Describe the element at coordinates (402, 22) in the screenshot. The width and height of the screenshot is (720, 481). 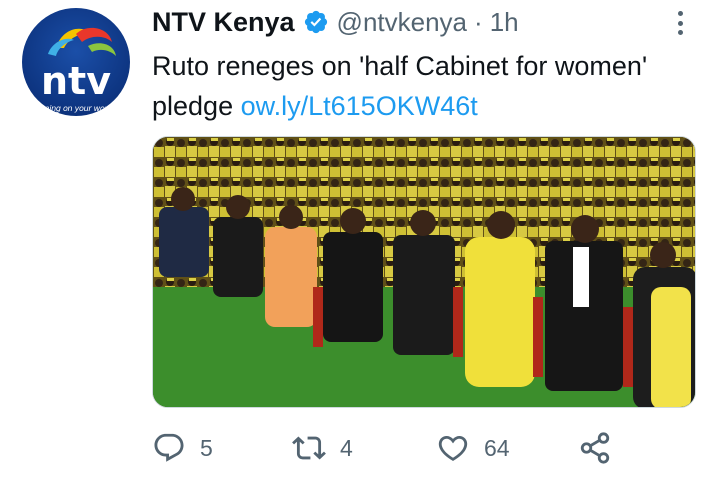
I see `user-handle: @ntvkenya` at that location.